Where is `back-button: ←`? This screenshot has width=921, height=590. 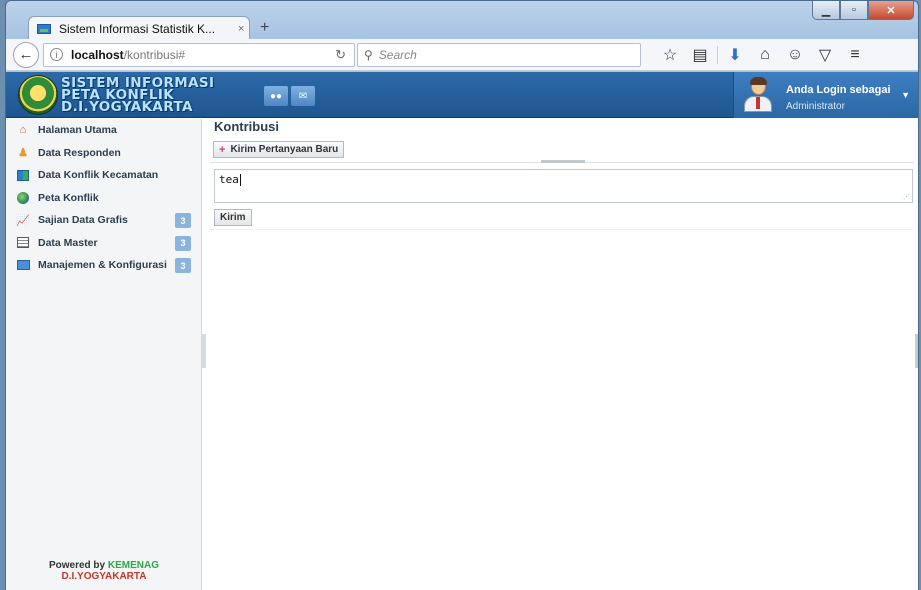
back-button: ← is located at coordinates (26, 54).